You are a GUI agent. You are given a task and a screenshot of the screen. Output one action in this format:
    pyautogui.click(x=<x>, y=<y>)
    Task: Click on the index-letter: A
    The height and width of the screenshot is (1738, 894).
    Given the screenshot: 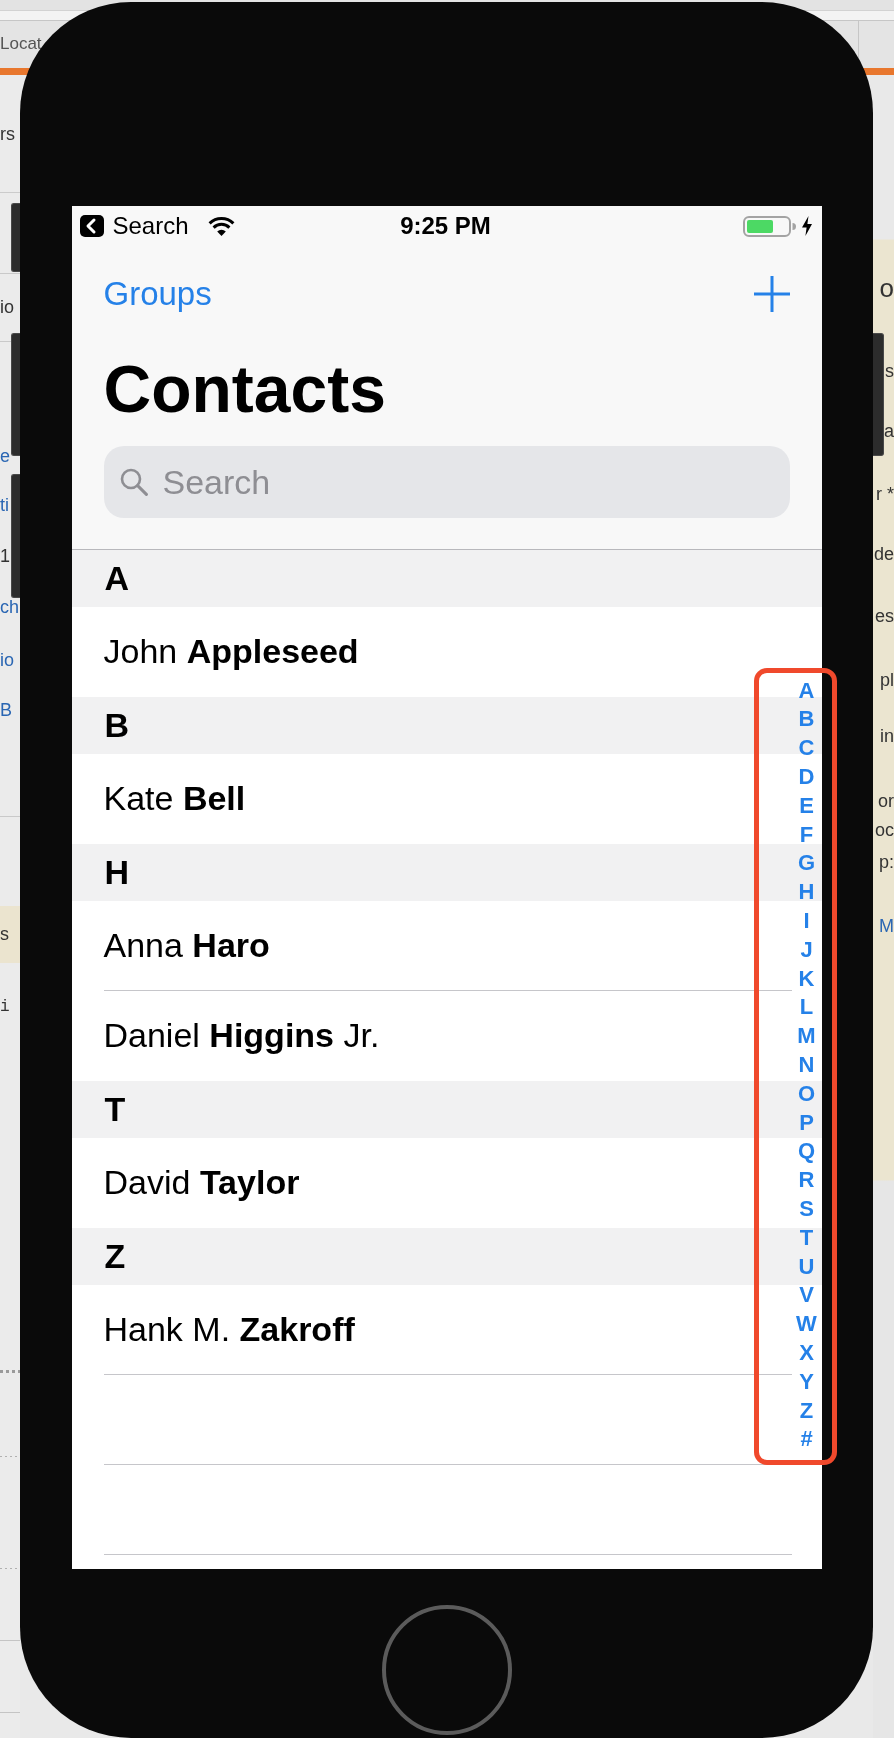 What is the action you would take?
    pyautogui.click(x=806, y=691)
    